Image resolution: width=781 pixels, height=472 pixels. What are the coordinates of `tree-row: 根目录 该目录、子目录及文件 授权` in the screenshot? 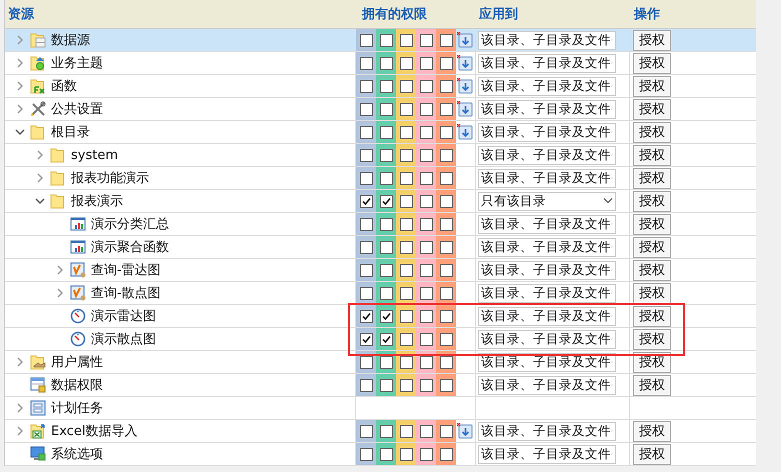 It's located at (380, 132).